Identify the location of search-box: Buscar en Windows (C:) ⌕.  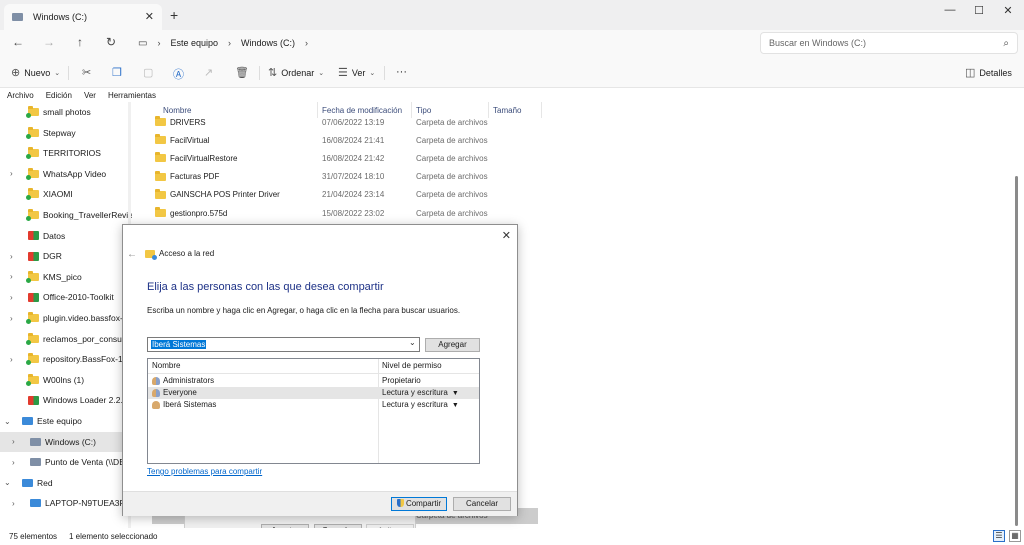
(889, 43).